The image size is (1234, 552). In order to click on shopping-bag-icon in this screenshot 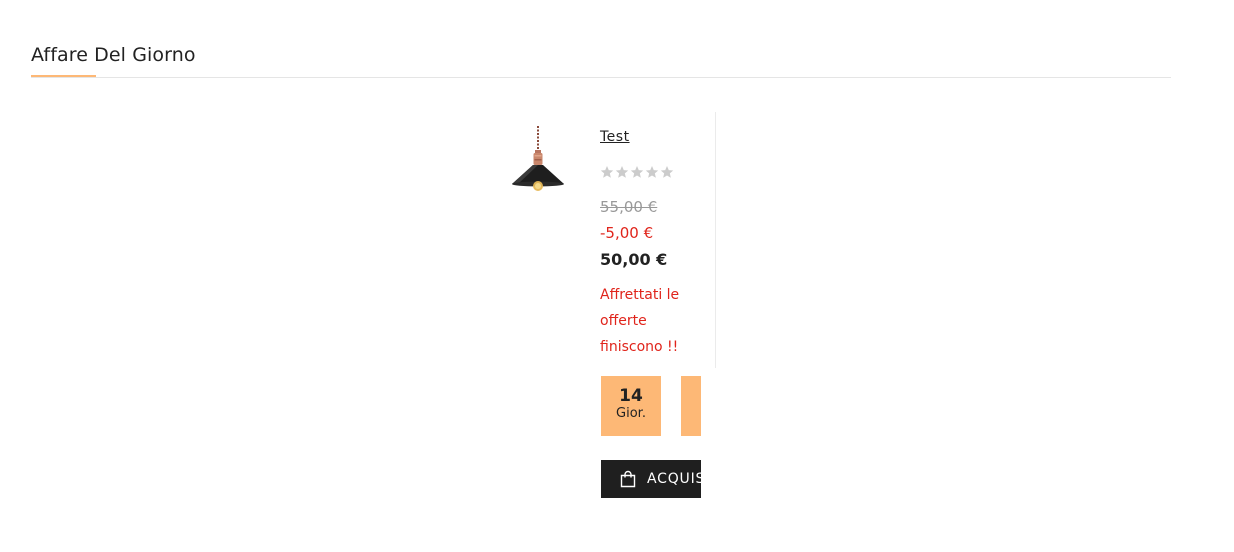, I will do `click(628, 479)`.